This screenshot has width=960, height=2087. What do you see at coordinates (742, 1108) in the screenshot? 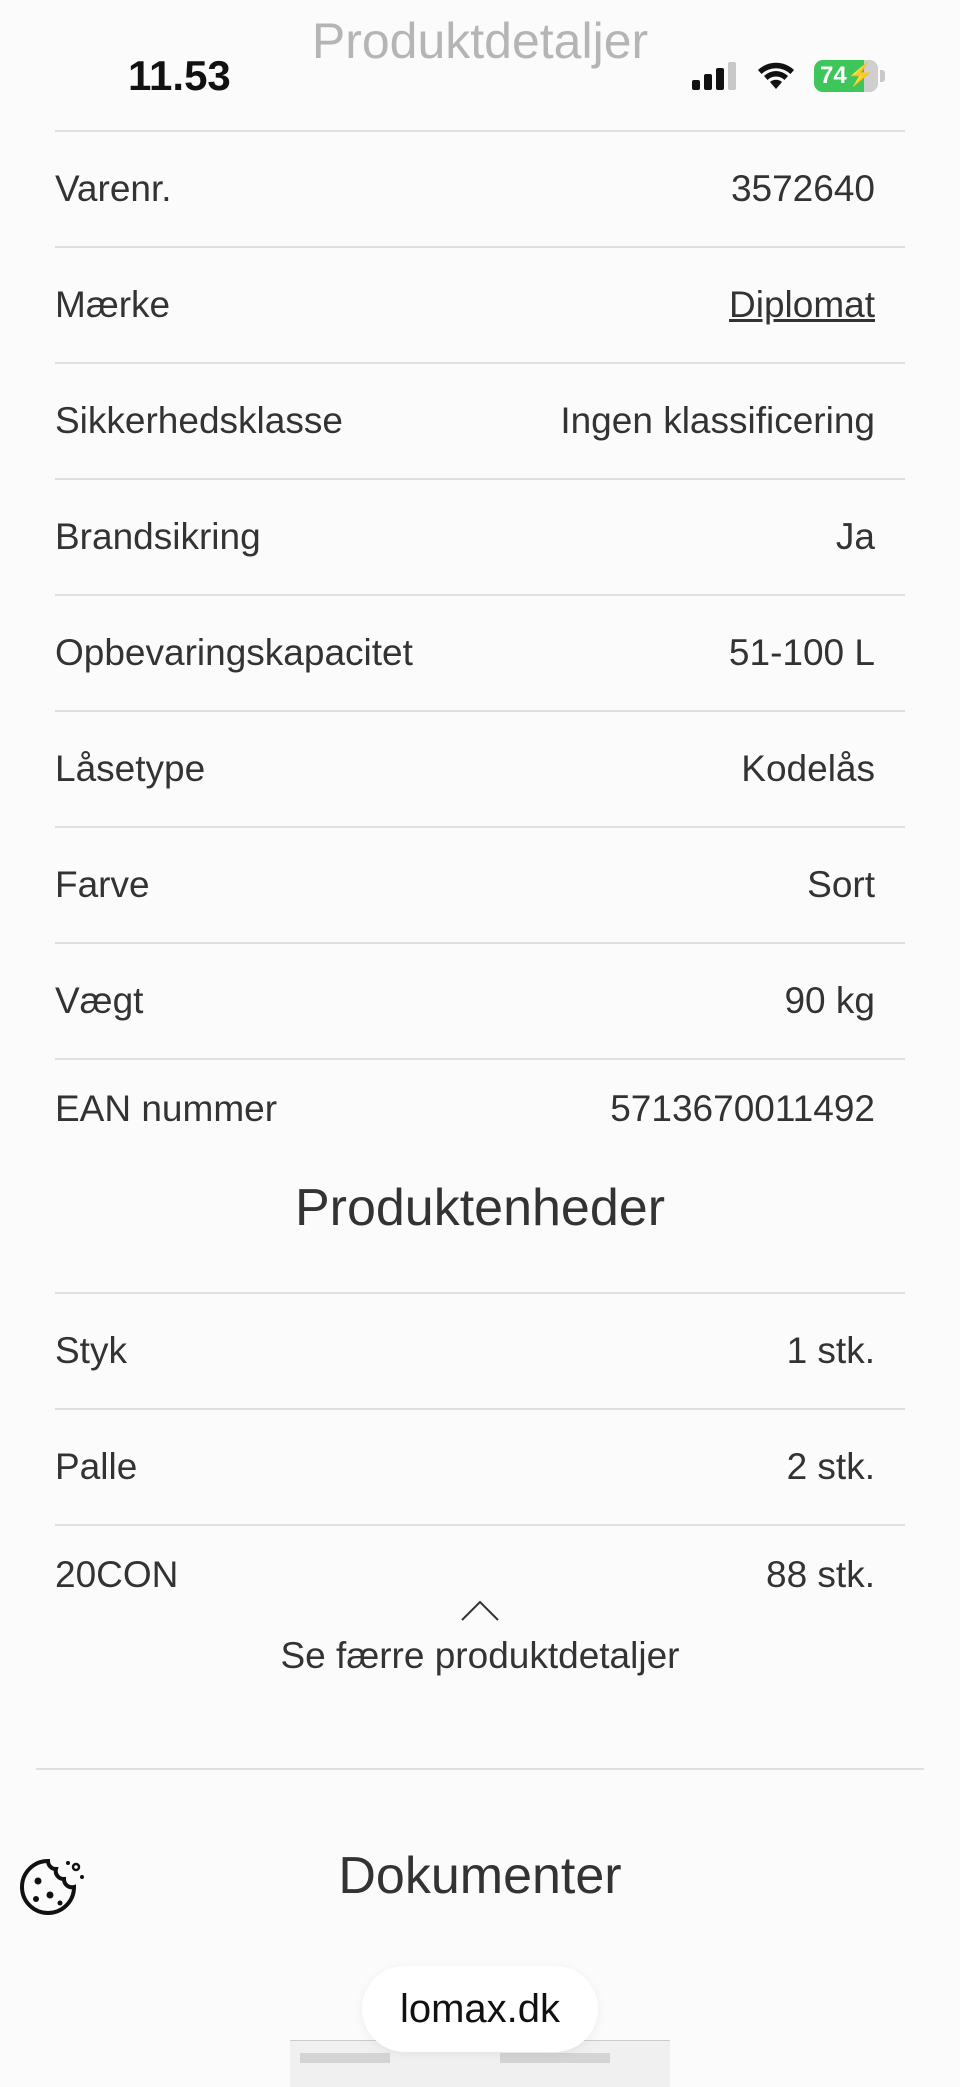
I see `detail-value: 5713670011492` at bounding box center [742, 1108].